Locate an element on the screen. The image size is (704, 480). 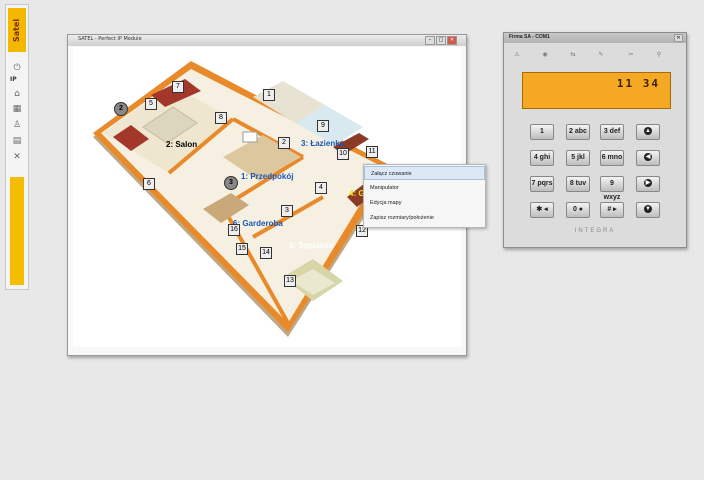
minimize-button: – is located at coordinates (430, 40).